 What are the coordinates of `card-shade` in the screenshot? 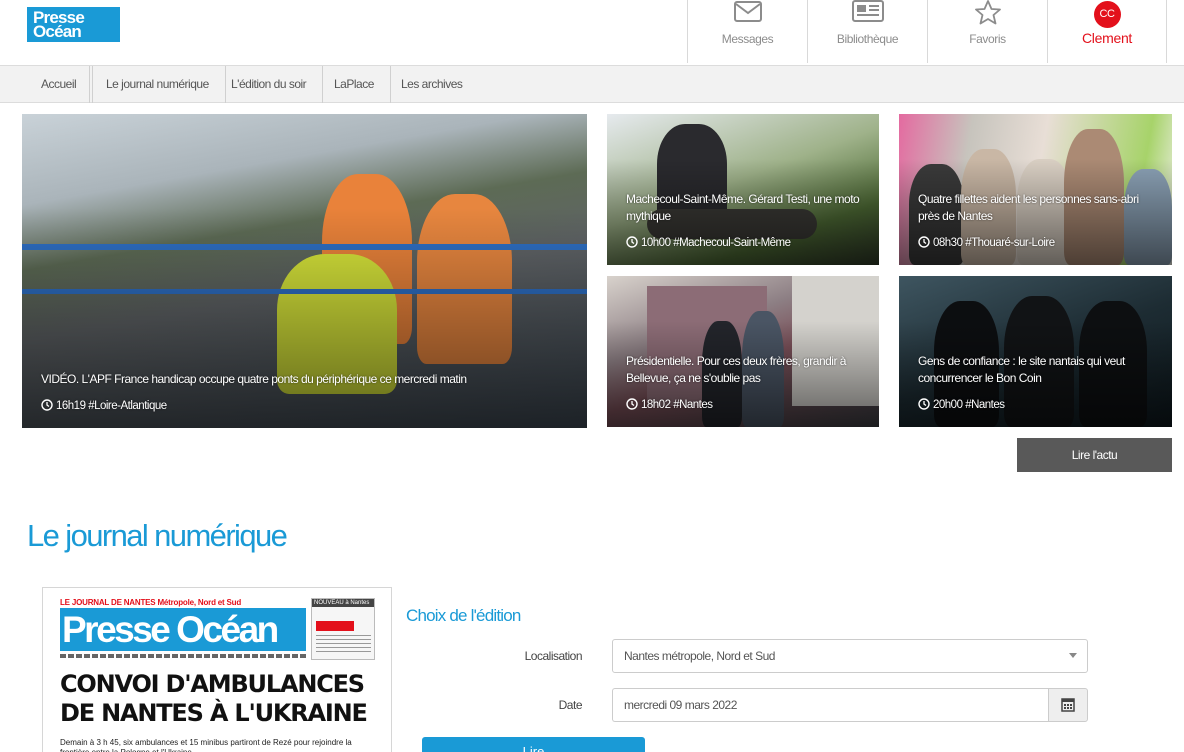 It's located at (304, 318).